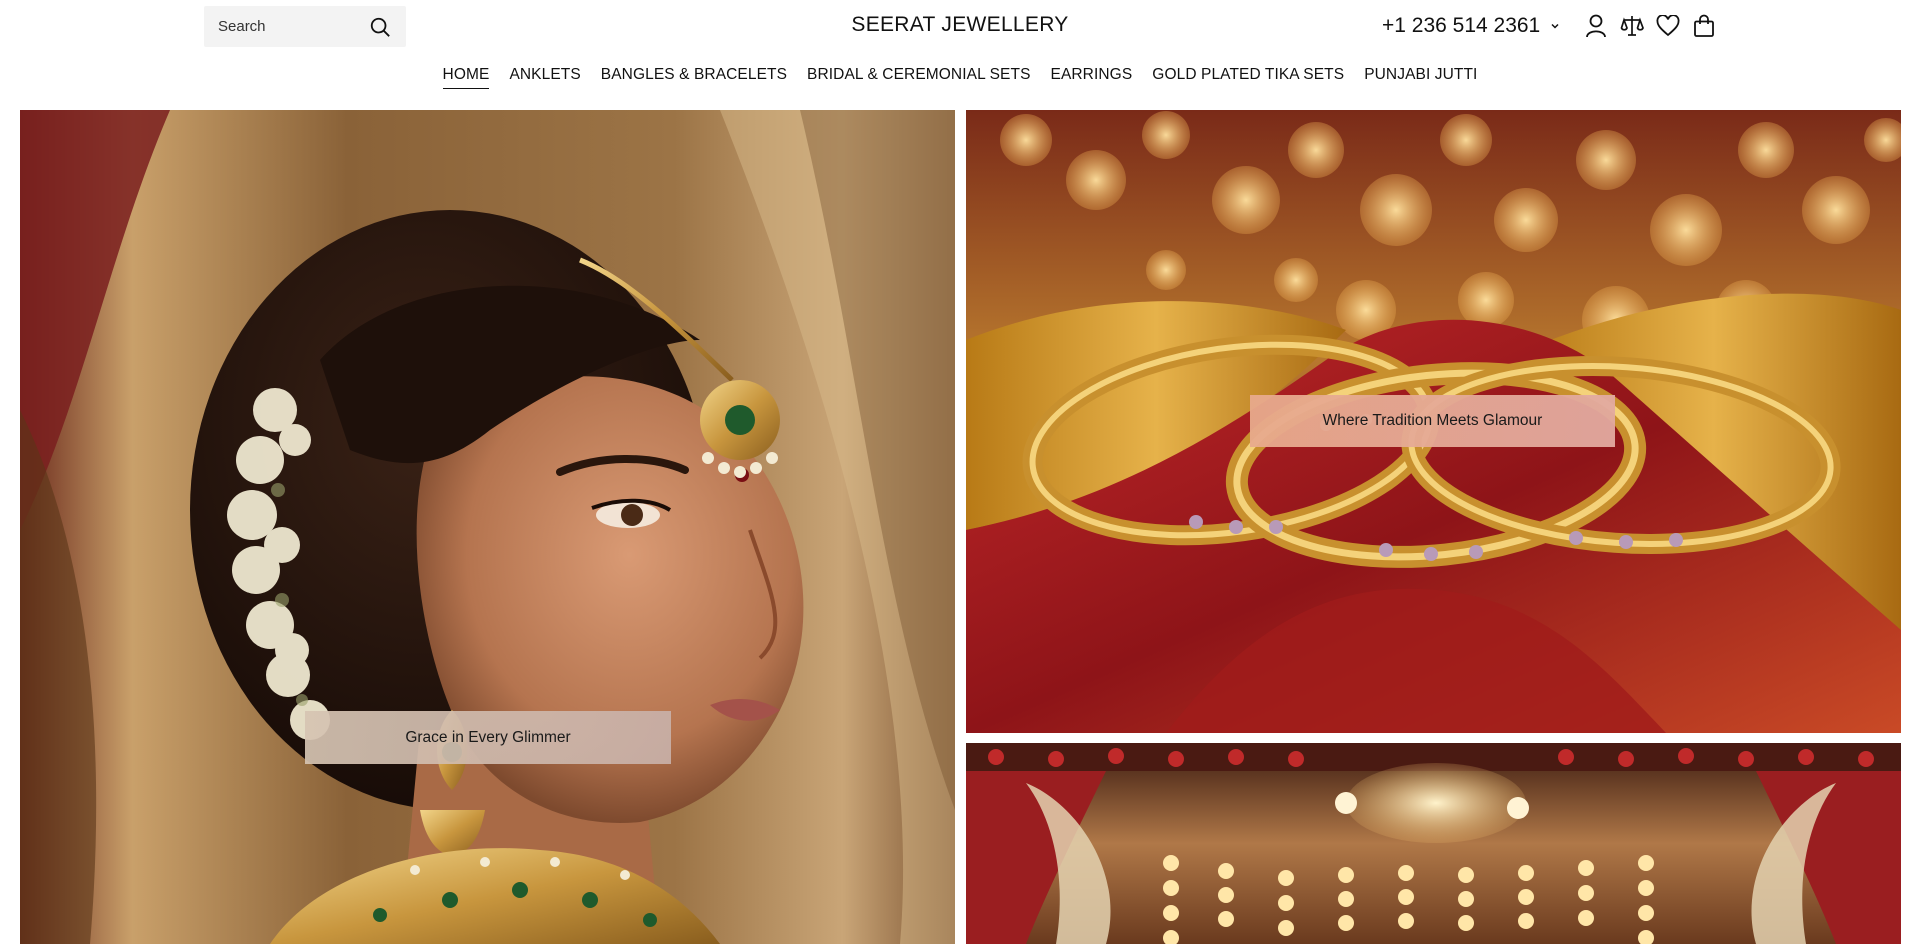 This screenshot has width=1920, height=944. I want to click on chevron-down-icon, so click(1555, 26).